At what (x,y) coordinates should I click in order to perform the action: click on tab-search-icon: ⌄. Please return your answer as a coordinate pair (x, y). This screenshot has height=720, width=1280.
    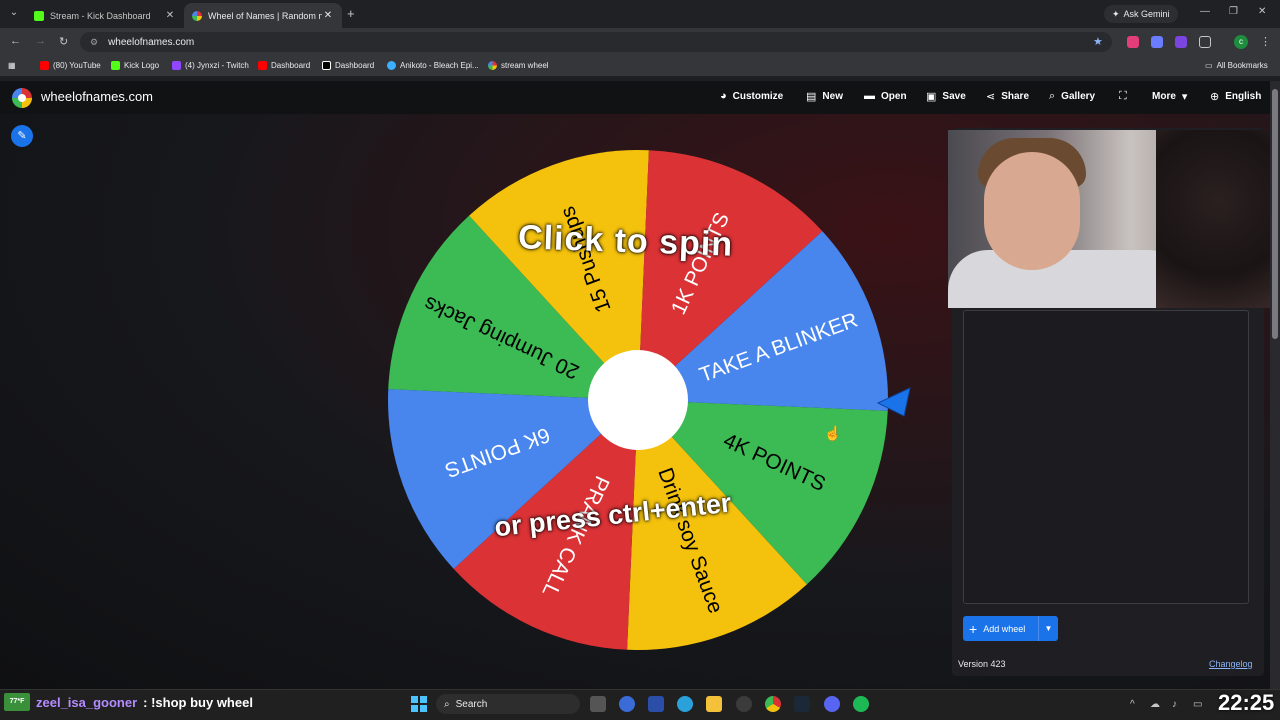
    Looking at the image, I should click on (14, 13).